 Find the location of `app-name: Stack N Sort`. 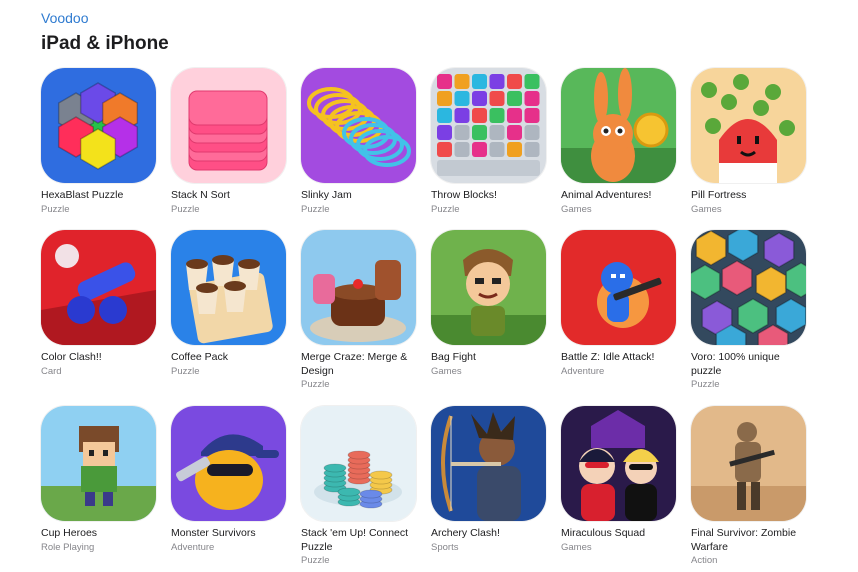

app-name: Stack N Sort is located at coordinates (228, 196).